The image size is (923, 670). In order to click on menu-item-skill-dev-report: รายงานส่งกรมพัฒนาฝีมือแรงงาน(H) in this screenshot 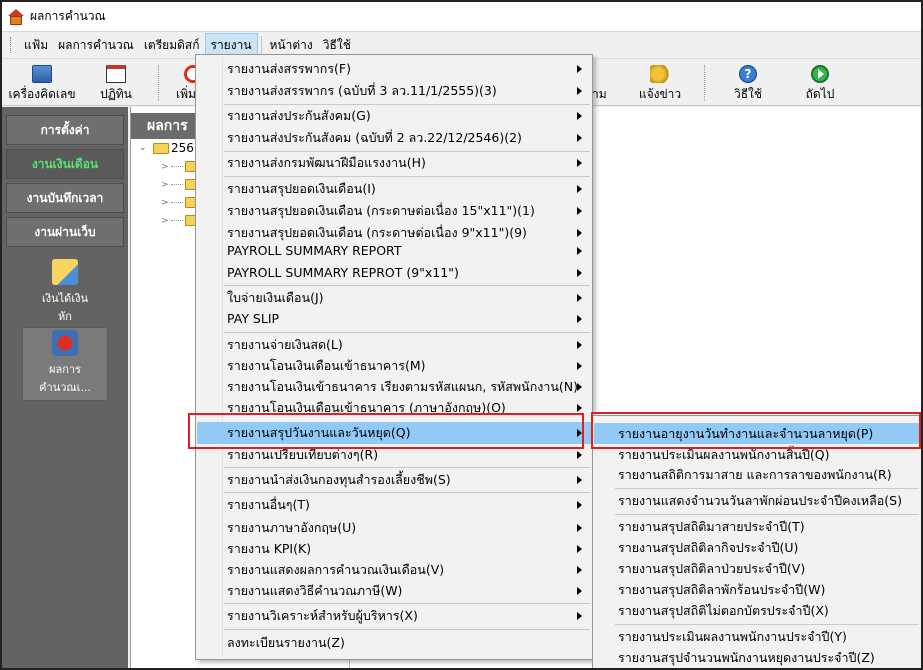, I will do `click(394, 163)`.